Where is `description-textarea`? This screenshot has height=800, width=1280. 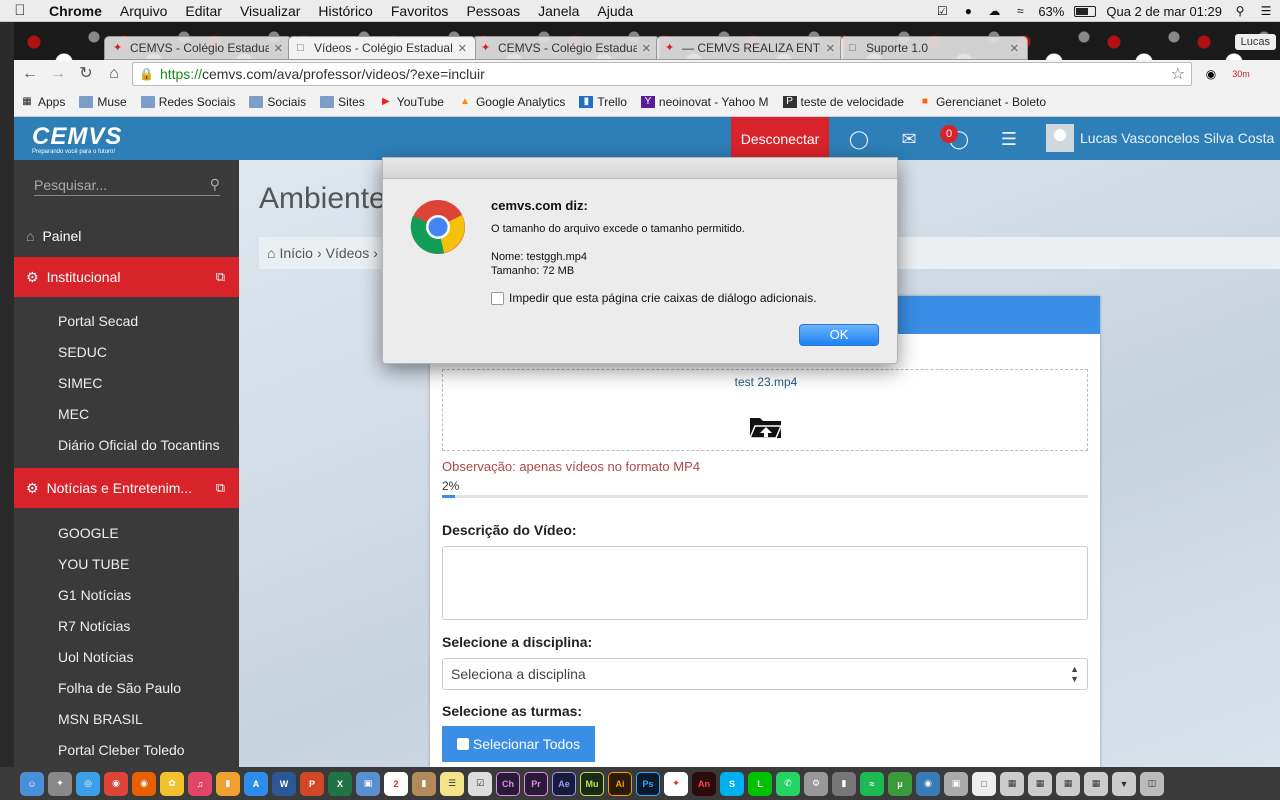 description-textarea is located at coordinates (765, 583).